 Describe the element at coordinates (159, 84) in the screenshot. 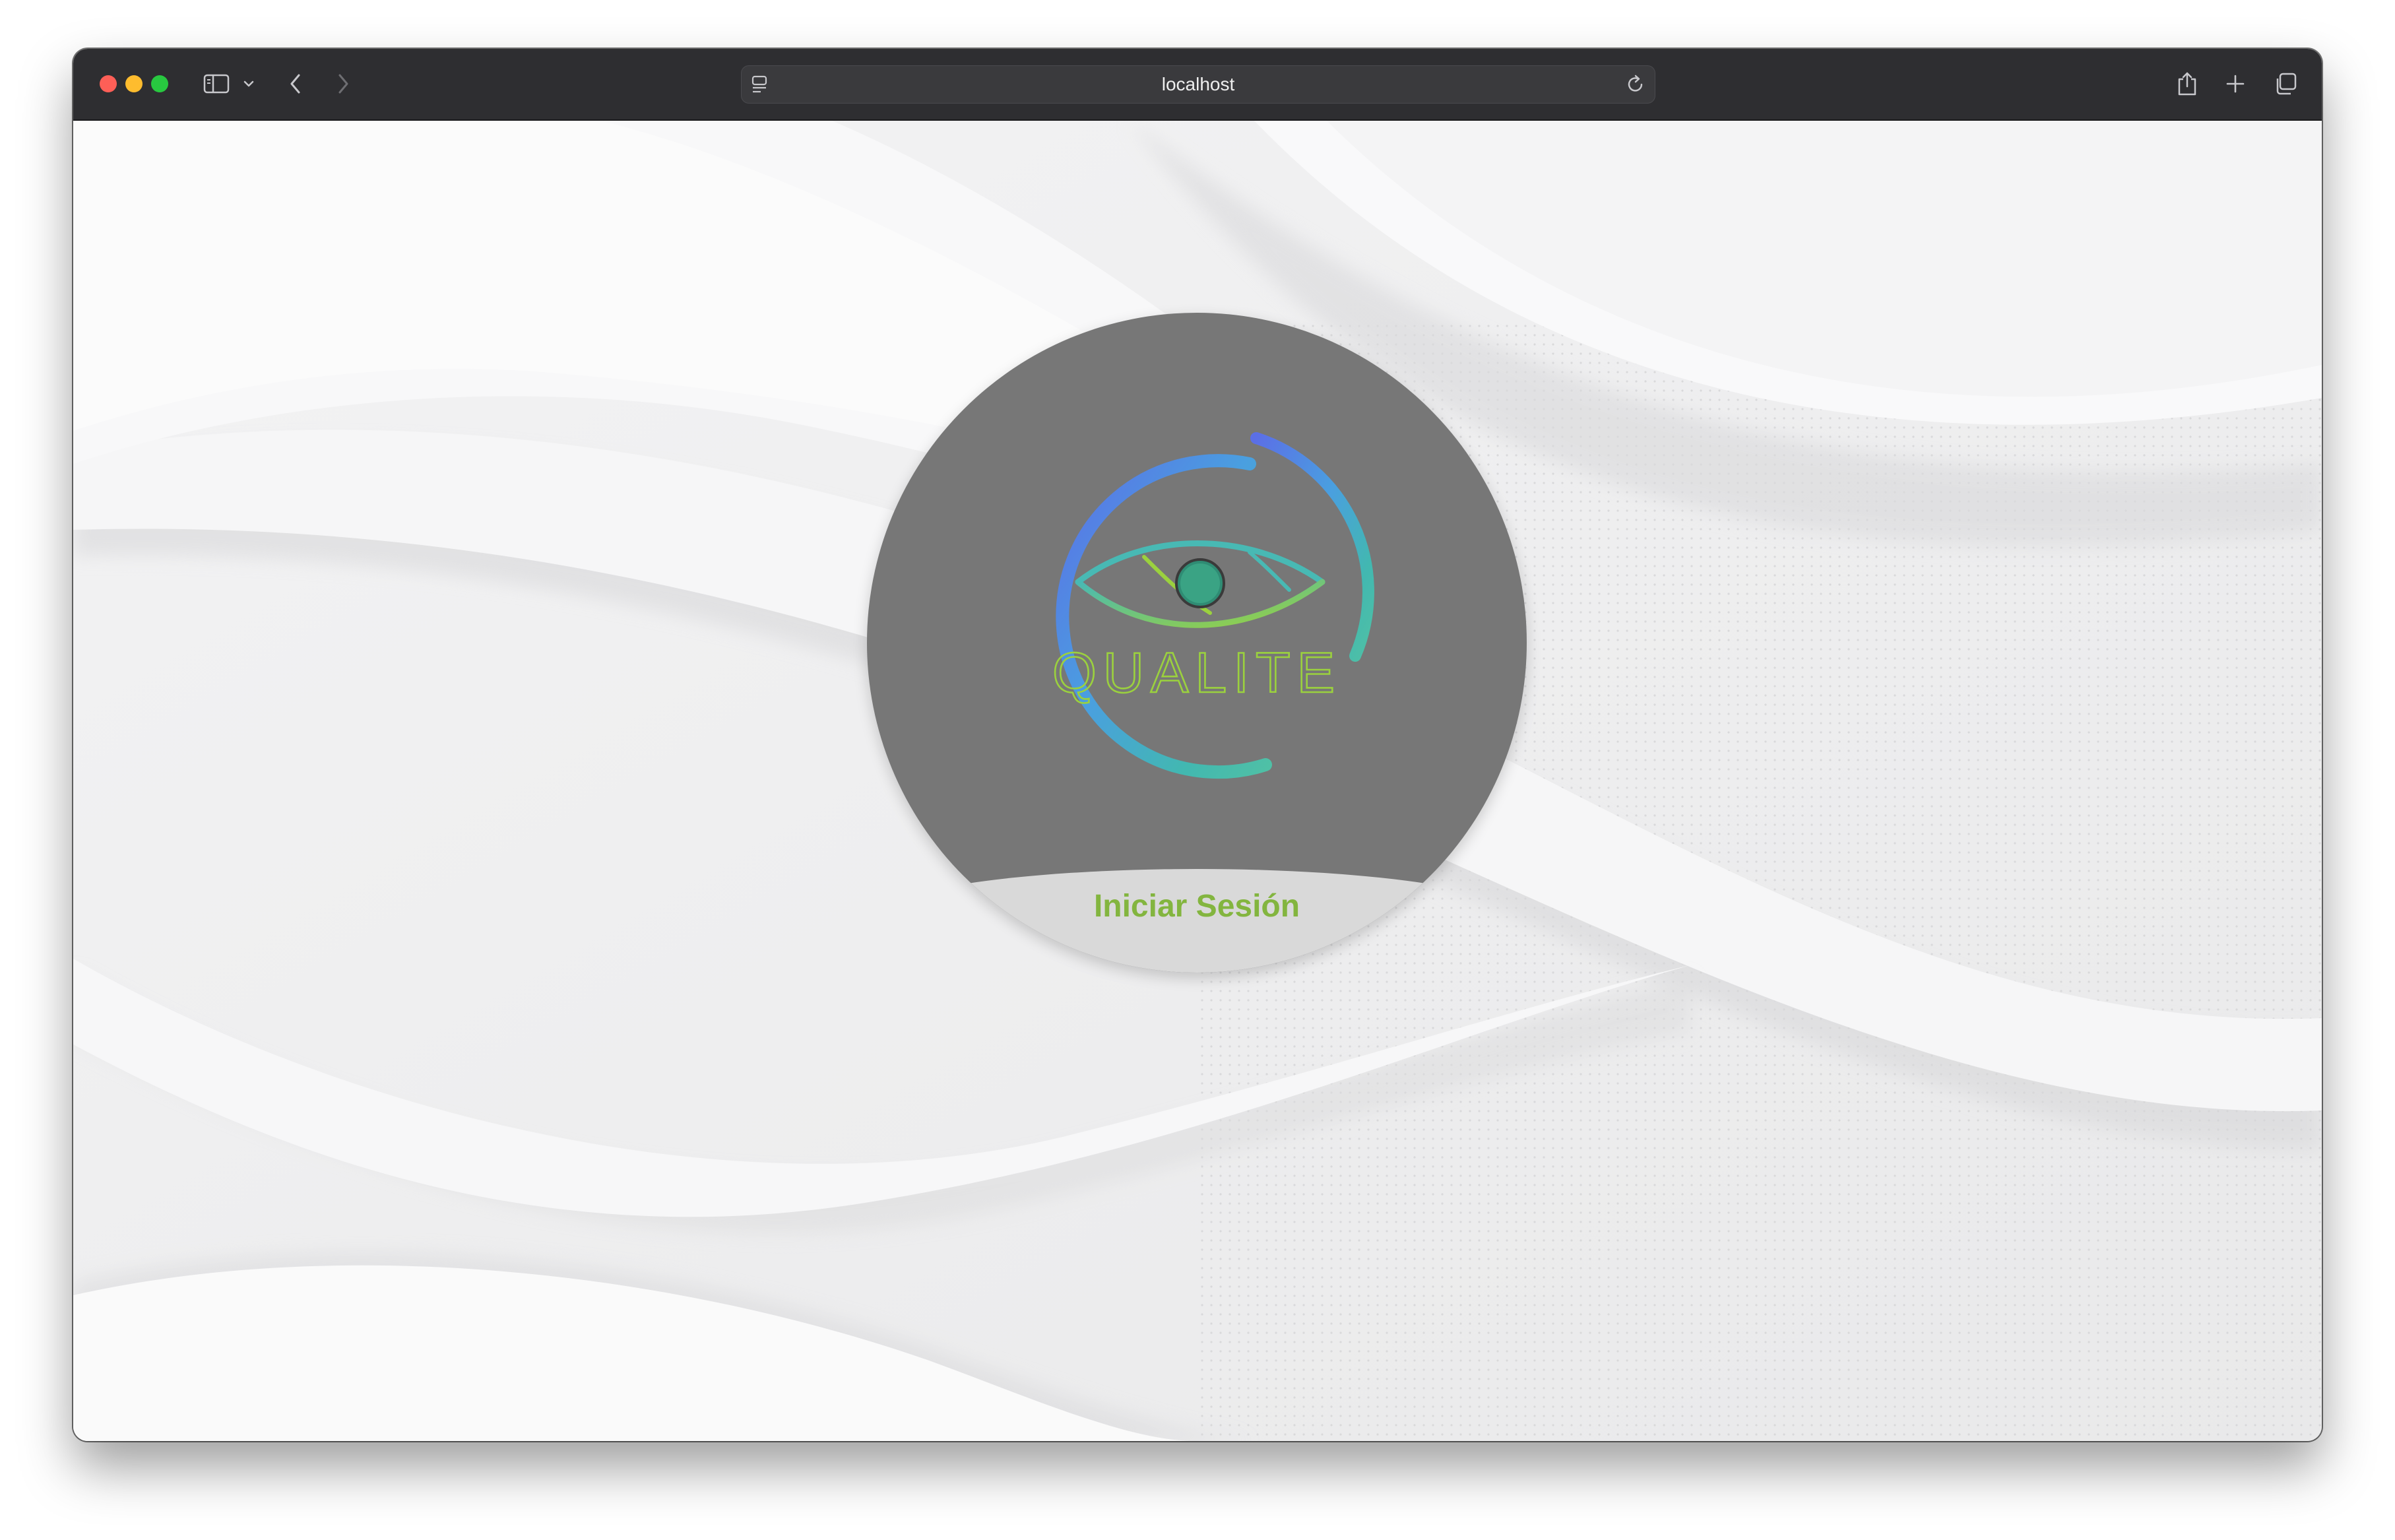

I see `zoom-window-button` at that location.